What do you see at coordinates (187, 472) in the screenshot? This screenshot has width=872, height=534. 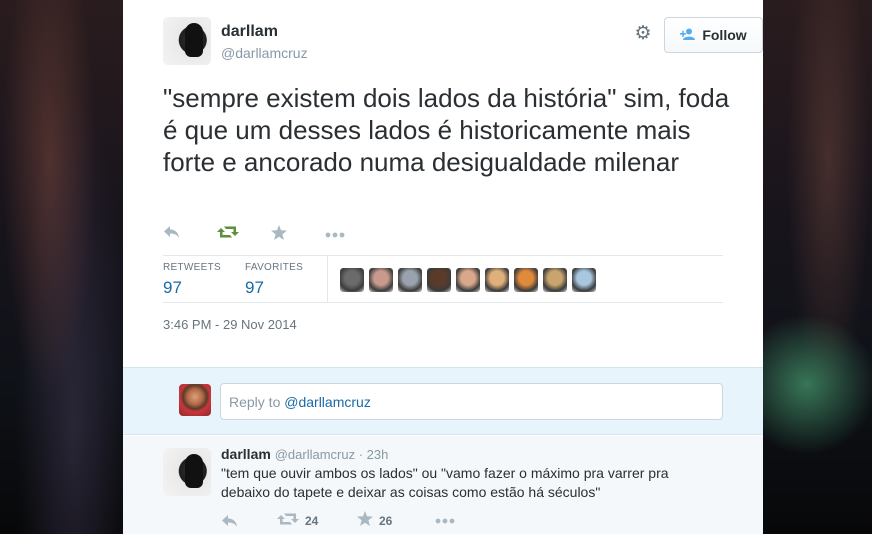 I see `reply-author-avatar` at bounding box center [187, 472].